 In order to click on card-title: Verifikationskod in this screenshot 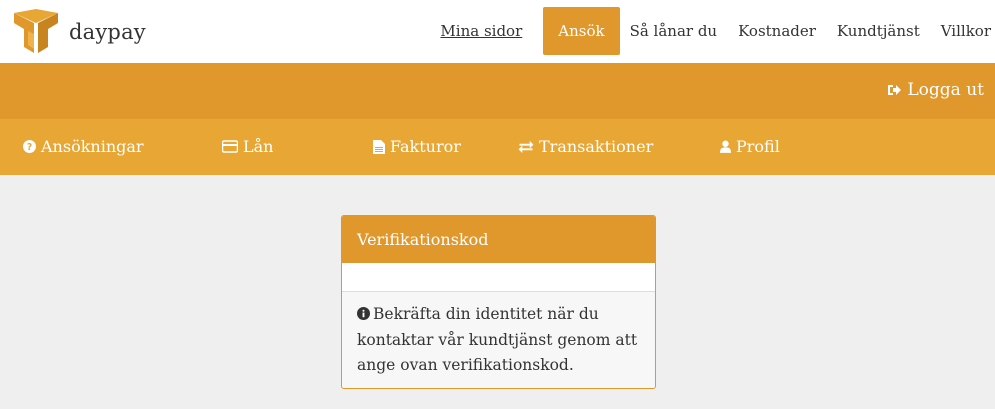, I will do `click(498, 239)`.